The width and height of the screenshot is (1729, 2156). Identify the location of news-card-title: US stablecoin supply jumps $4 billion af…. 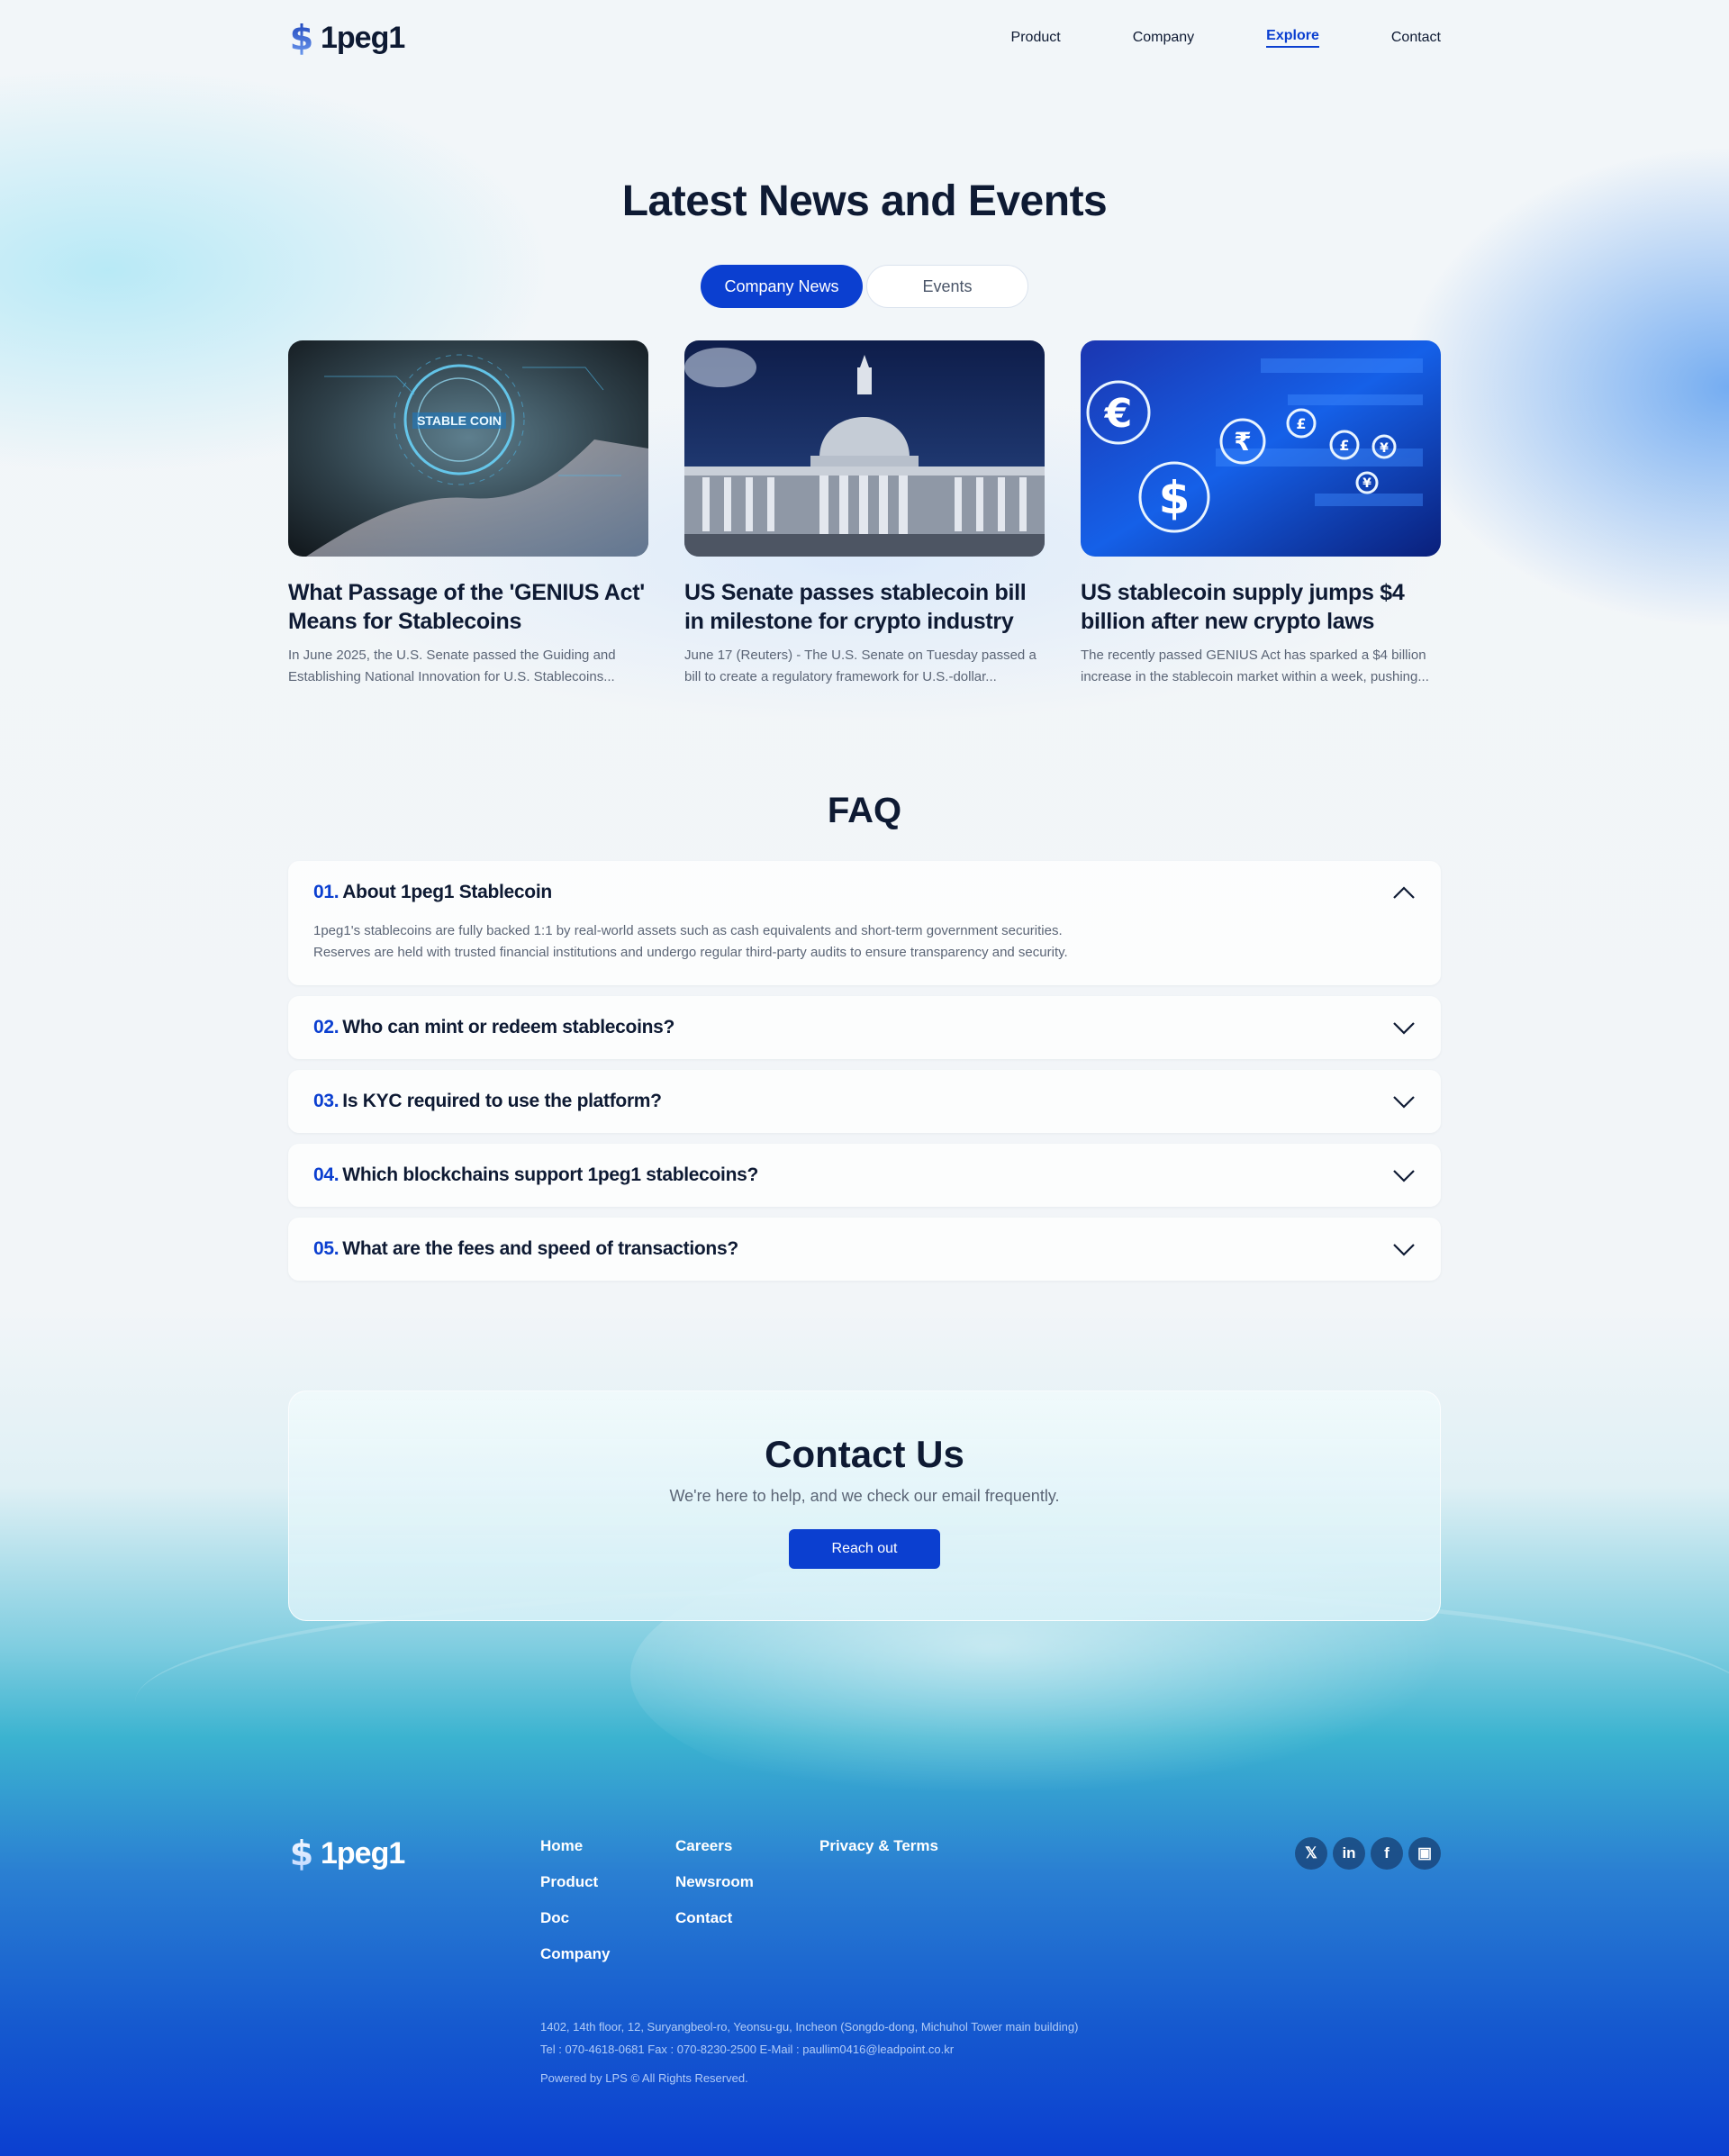
(1261, 607).